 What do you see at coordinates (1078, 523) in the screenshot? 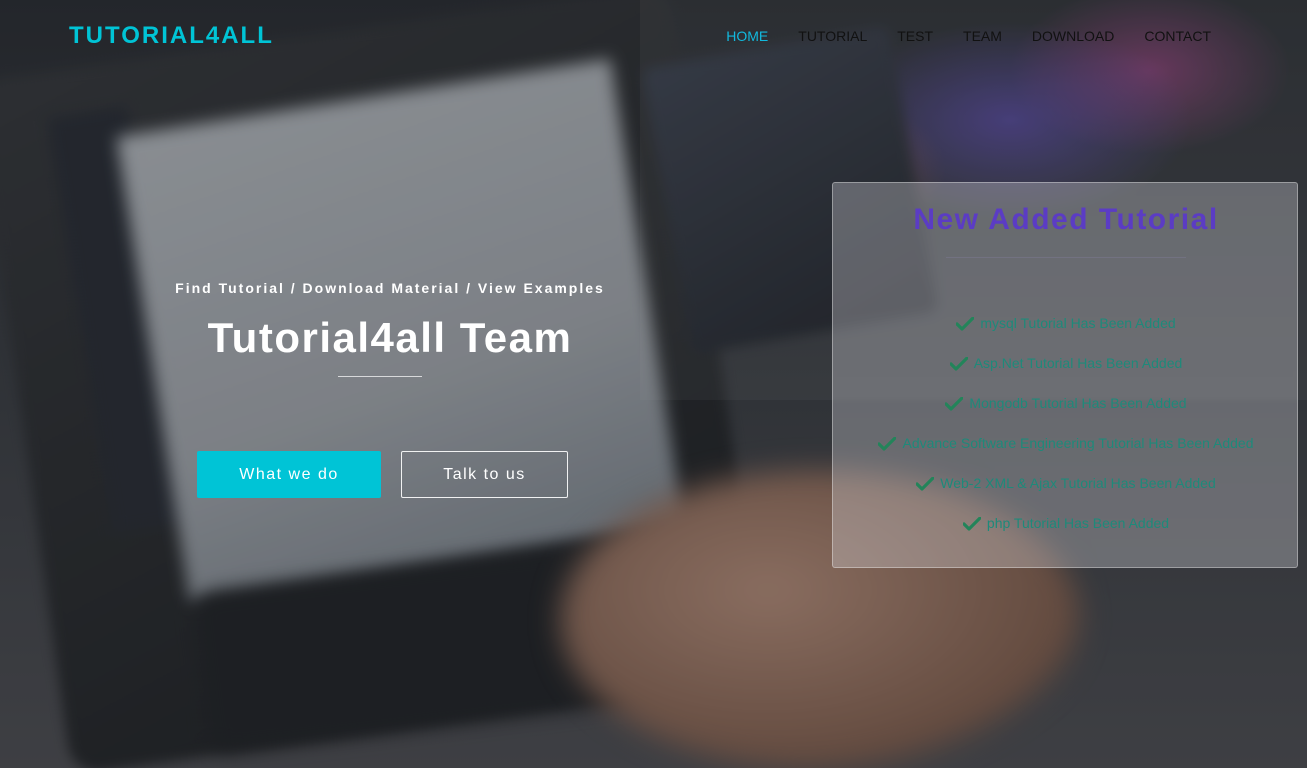
I see `list-item-label: php Tutorial Has Been Added` at bounding box center [1078, 523].